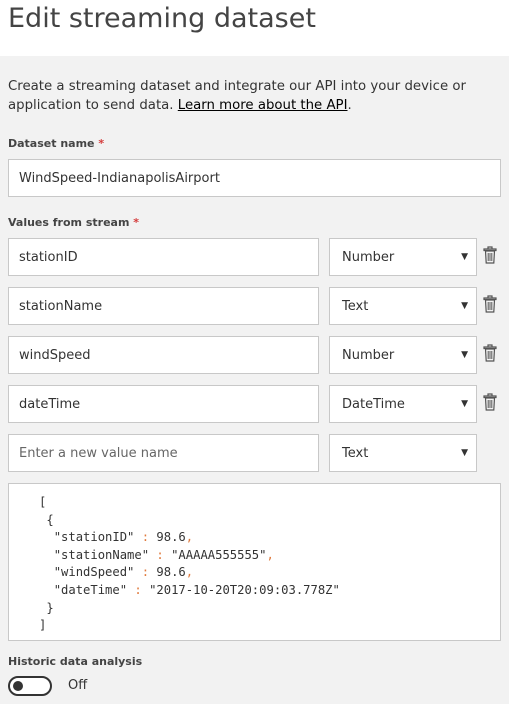 The width and height of the screenshot is (509, 704). What do you see at coordinates (94, 537) in the screenshot?
I see `json-key: "stationID"` at bounding box center [94, 537].